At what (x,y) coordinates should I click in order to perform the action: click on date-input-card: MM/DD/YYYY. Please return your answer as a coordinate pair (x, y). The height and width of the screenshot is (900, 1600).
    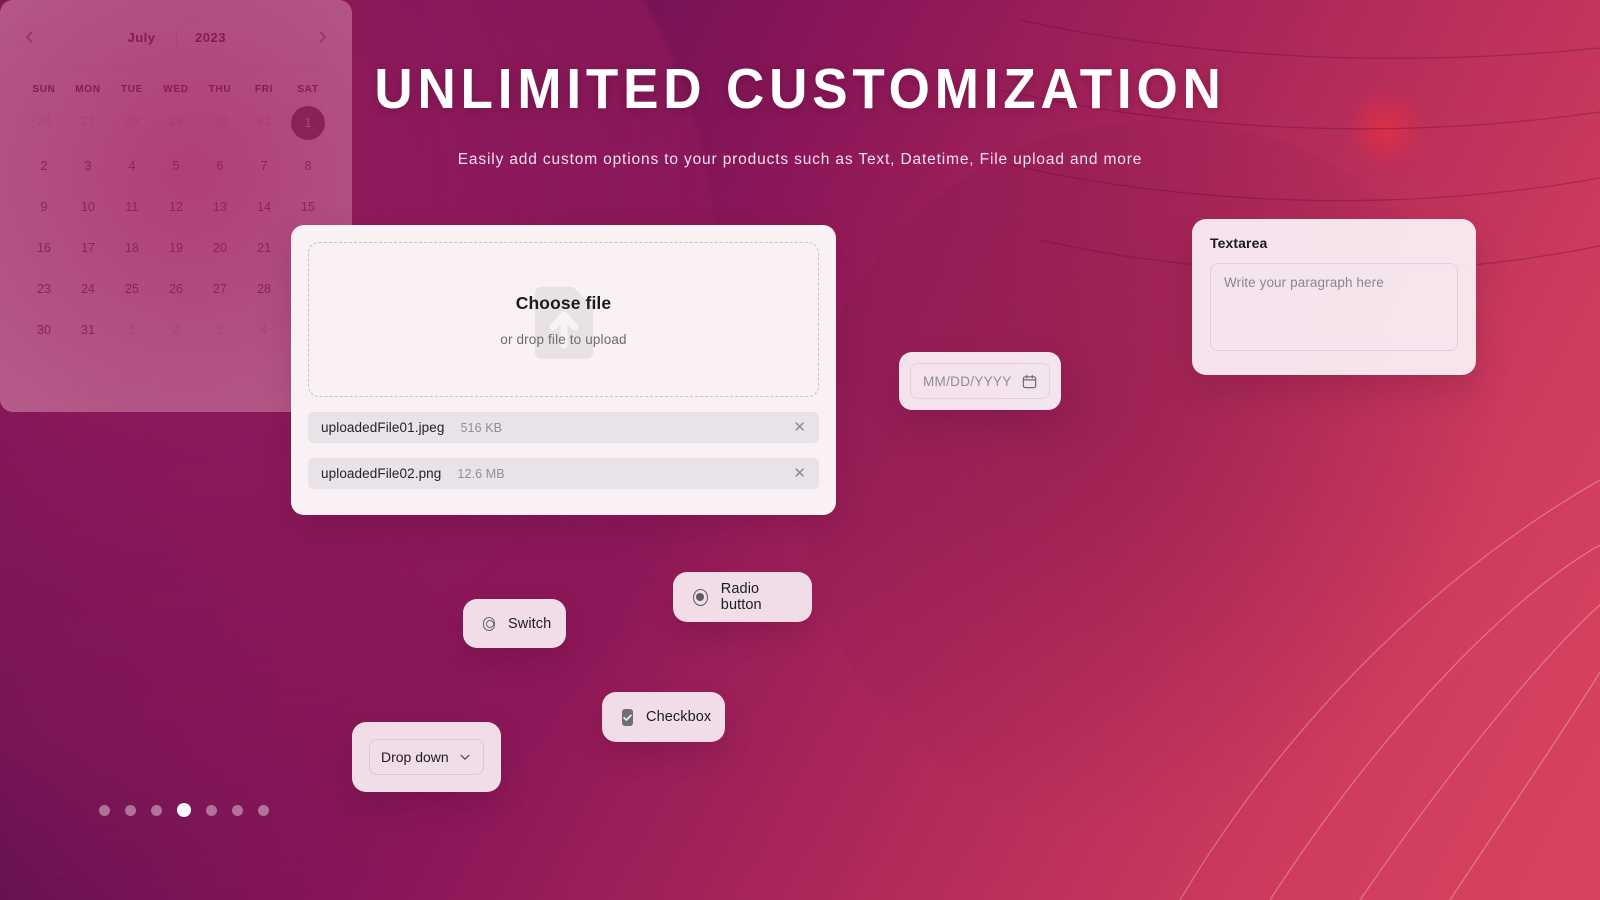
    Looking at the image, I should click on (980, 381).